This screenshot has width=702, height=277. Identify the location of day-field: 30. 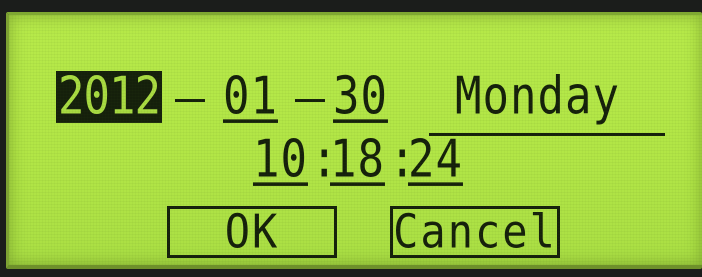
(360, 96).